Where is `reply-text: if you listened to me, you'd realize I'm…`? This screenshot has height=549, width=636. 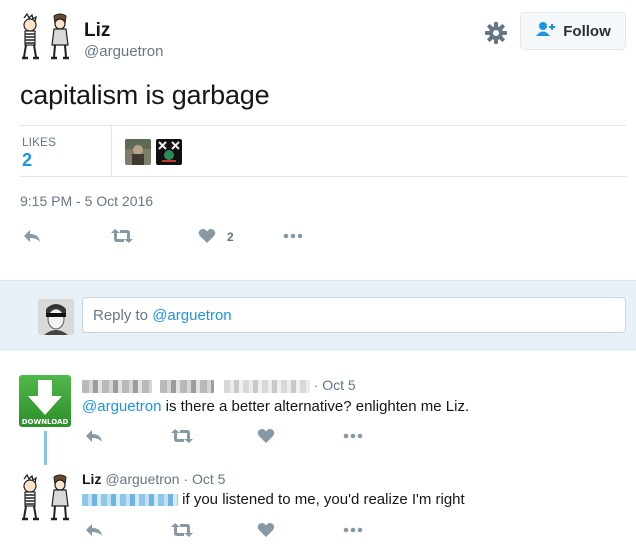
reply-text: if you listened to me, you'd realize I'm… is located at coordinates (273, 499).